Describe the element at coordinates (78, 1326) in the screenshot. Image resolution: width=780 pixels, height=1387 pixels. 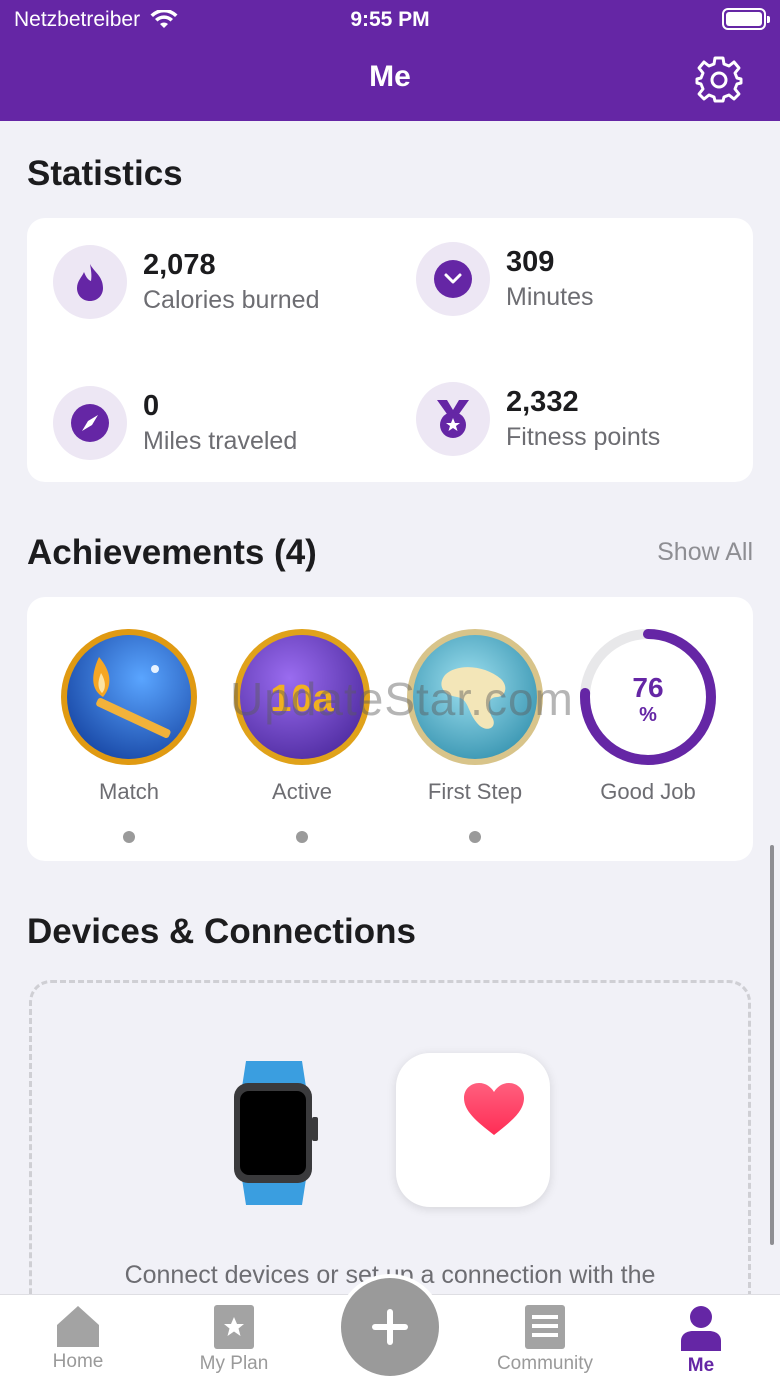
I see `home-icon` at that location.